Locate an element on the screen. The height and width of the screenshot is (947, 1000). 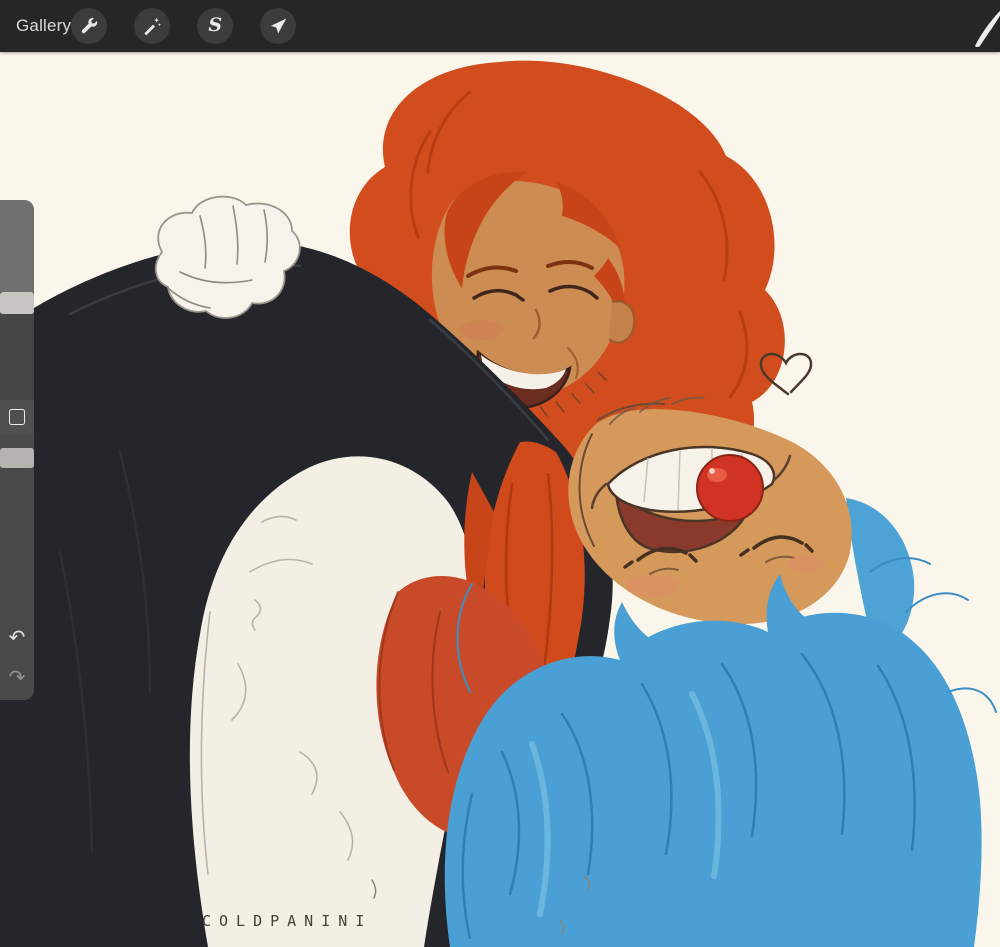
opacity-track-top is located at coordinates (17, 441).